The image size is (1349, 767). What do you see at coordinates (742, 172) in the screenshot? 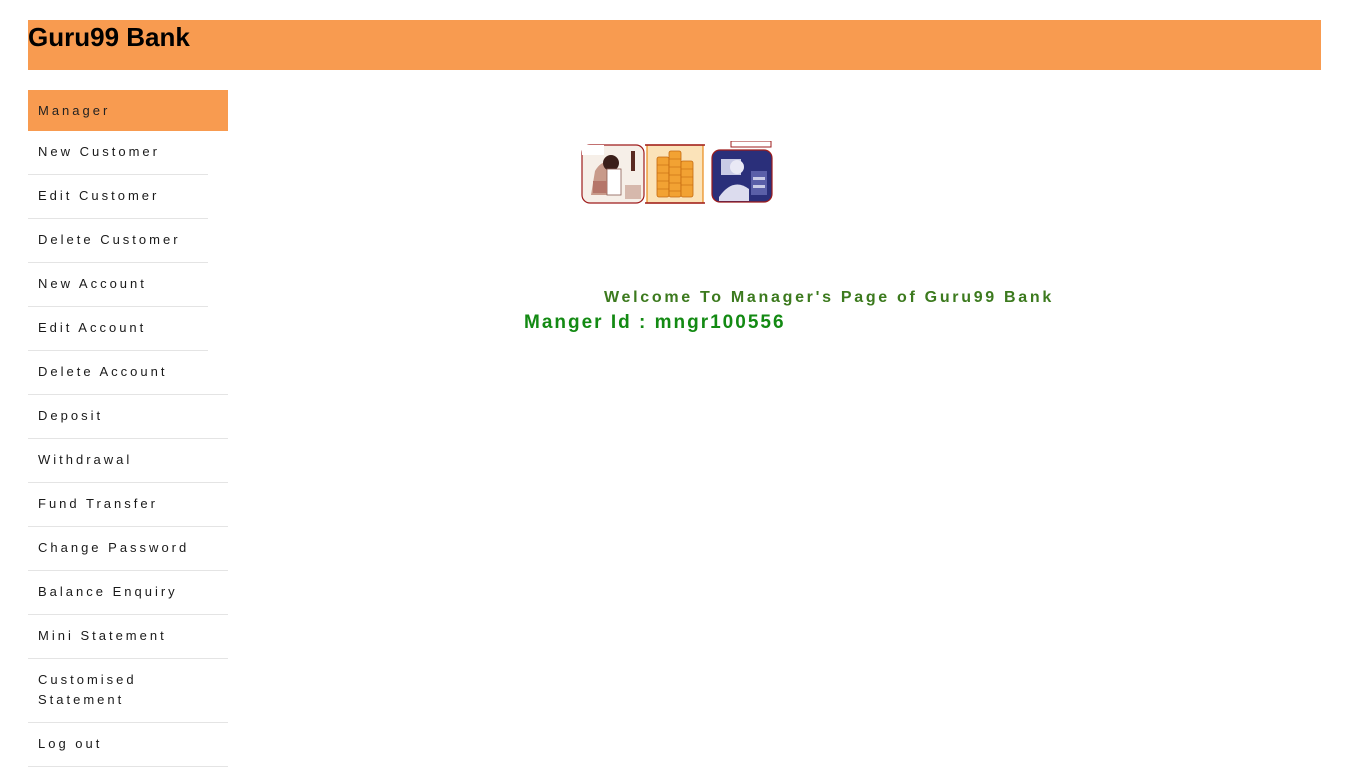
I see `customer-service-photo-icon` at bounding box center [742, 172].